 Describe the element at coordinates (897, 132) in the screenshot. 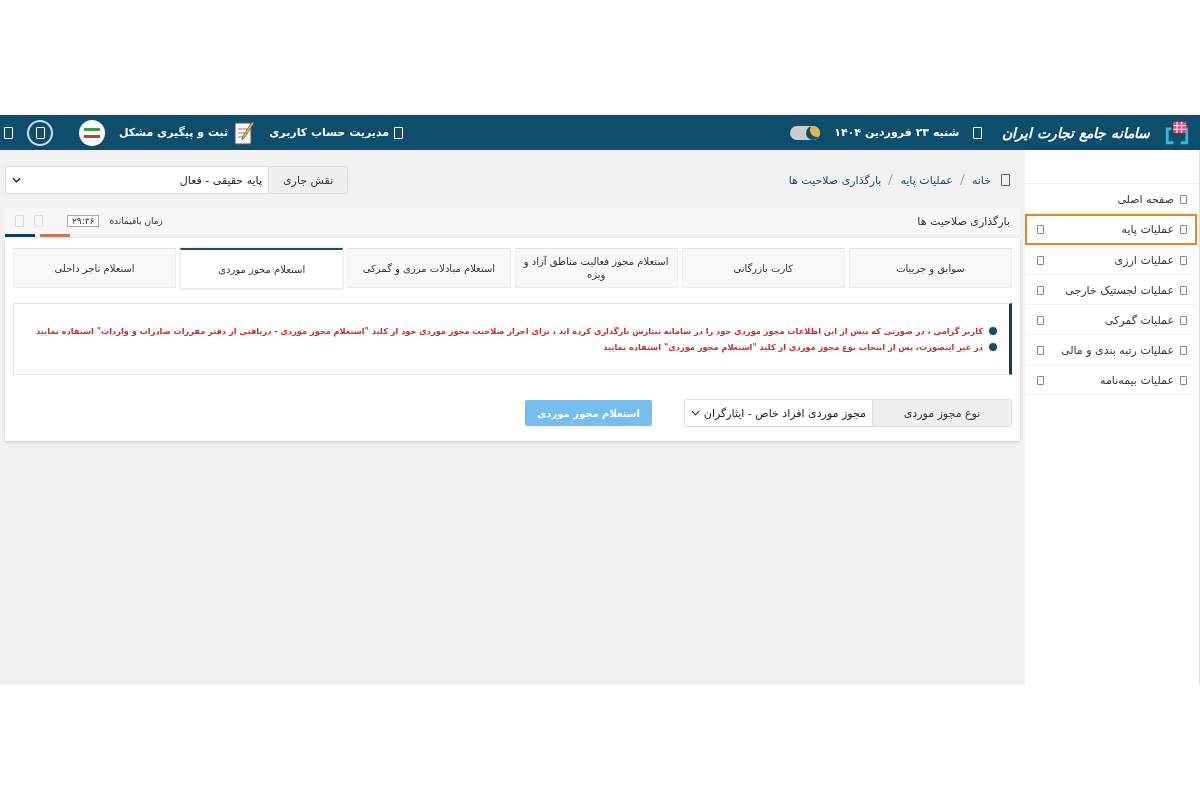

I see `date-text: شنبه ۲۳ فروردین ۱۴۰۴` at that location.